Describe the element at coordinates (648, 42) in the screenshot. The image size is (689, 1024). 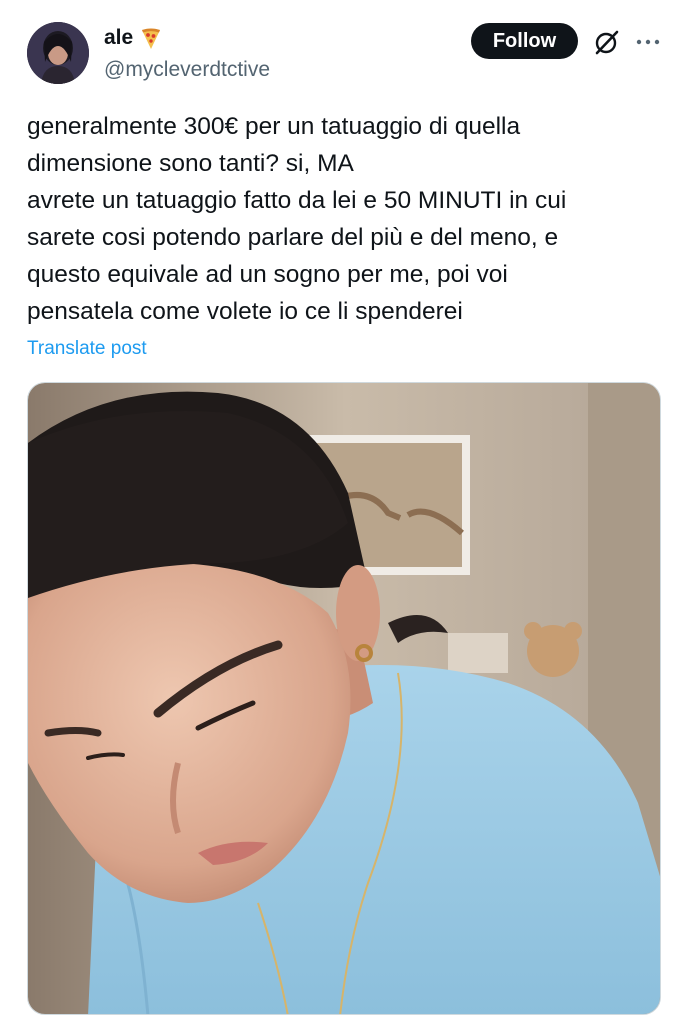
I see `more-icon` at that location.